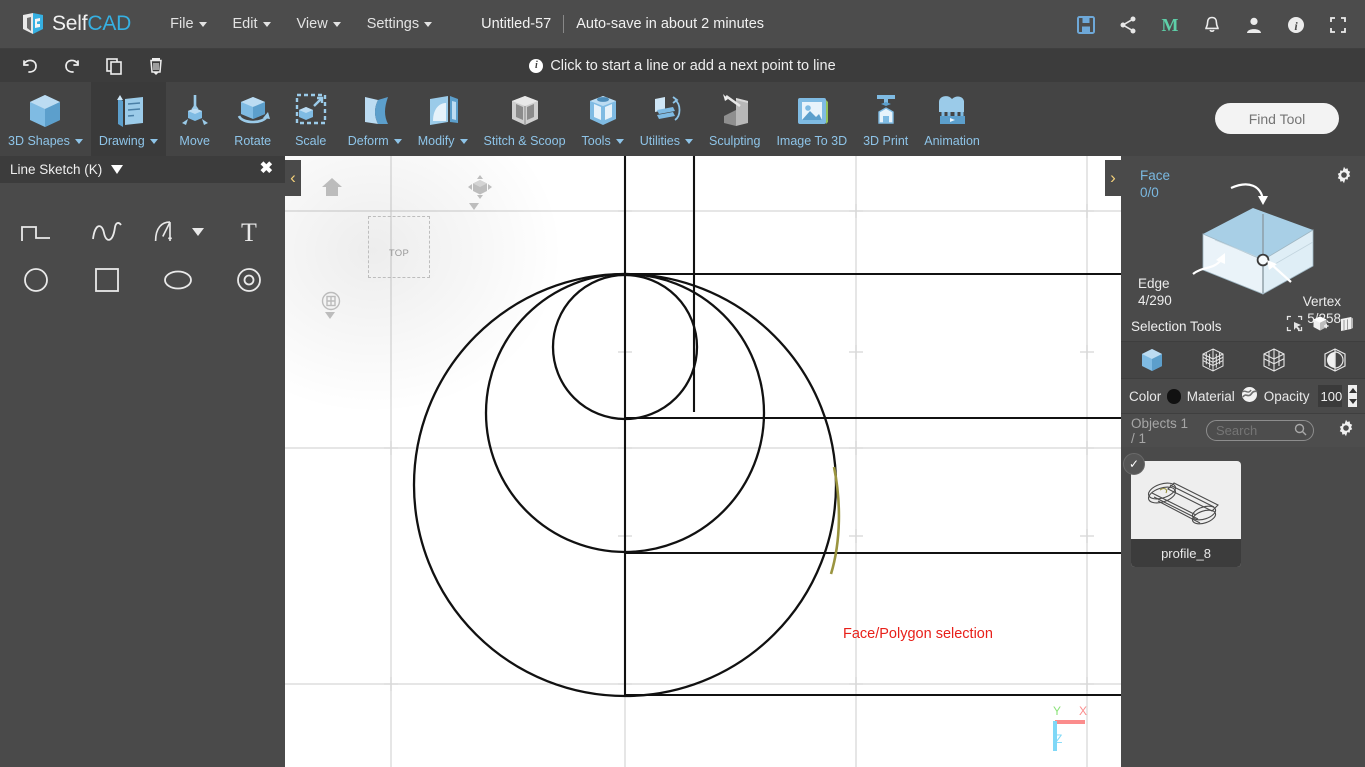 Image resolution: width=1365 pixels, height=767 pixels. Describe the element at coordinates (735, 111) in the screenshot. I see `sculpting-icon` at that location.